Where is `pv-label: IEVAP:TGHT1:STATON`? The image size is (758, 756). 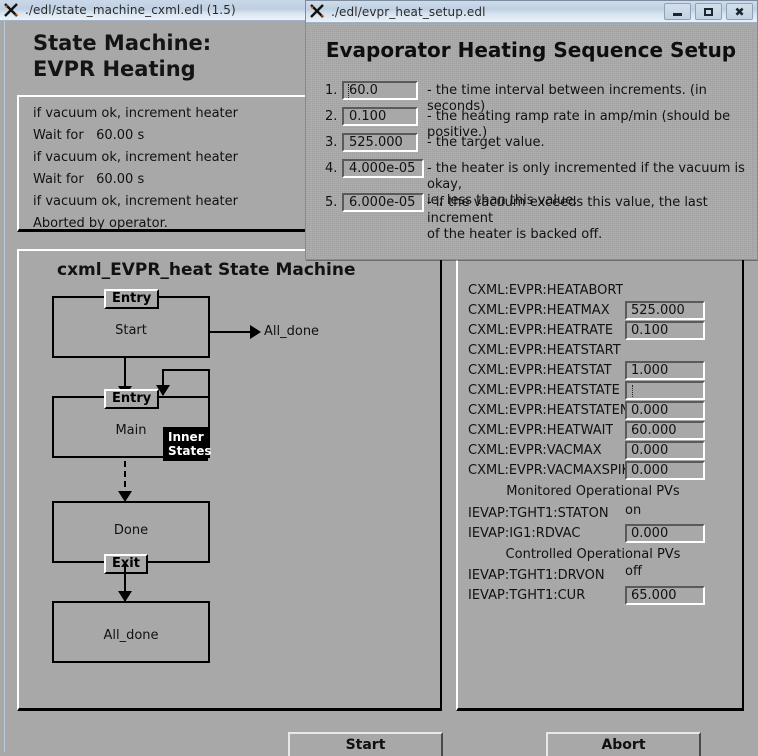 pv-label: IEVAP:TGHT1:STATON is located at coordinates (538, 513).